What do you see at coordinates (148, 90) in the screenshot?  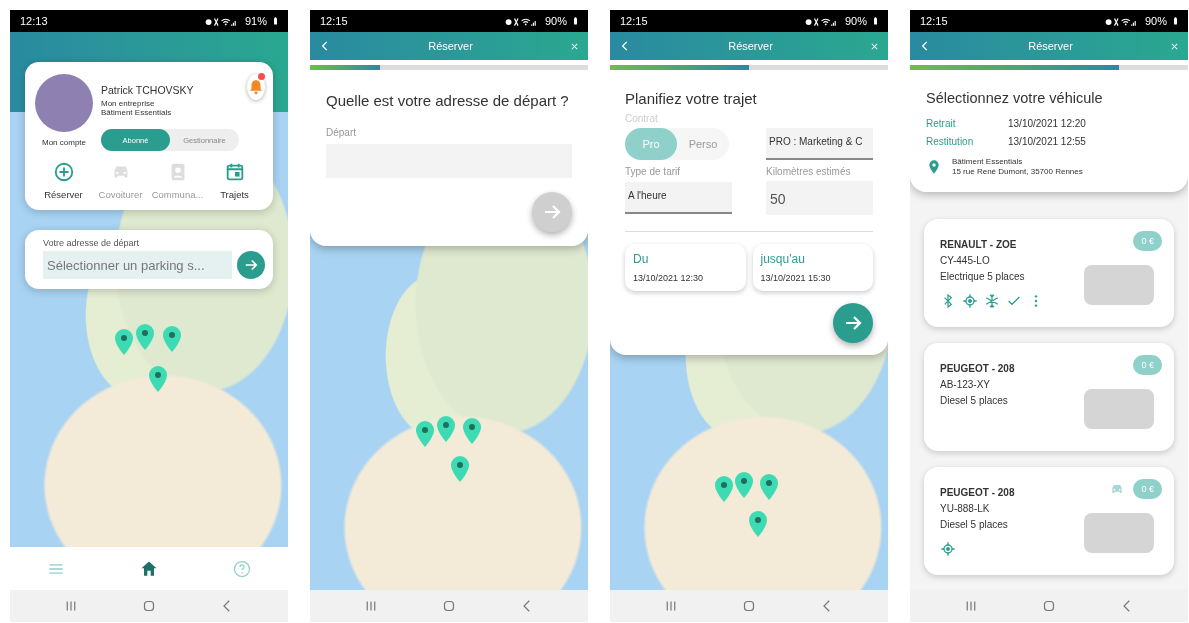 I see `user-name: Patrick TCHOVSKY` at bounding box center [148, 90].